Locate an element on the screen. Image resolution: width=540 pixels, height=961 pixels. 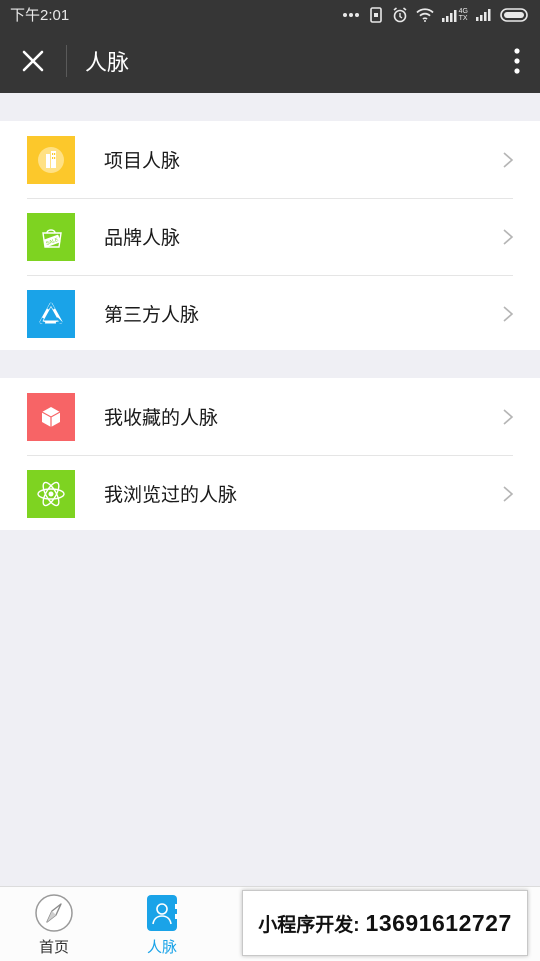
contact-ad-banner: 小程序开发: 13691612727 is located at coordinates (385, 923).